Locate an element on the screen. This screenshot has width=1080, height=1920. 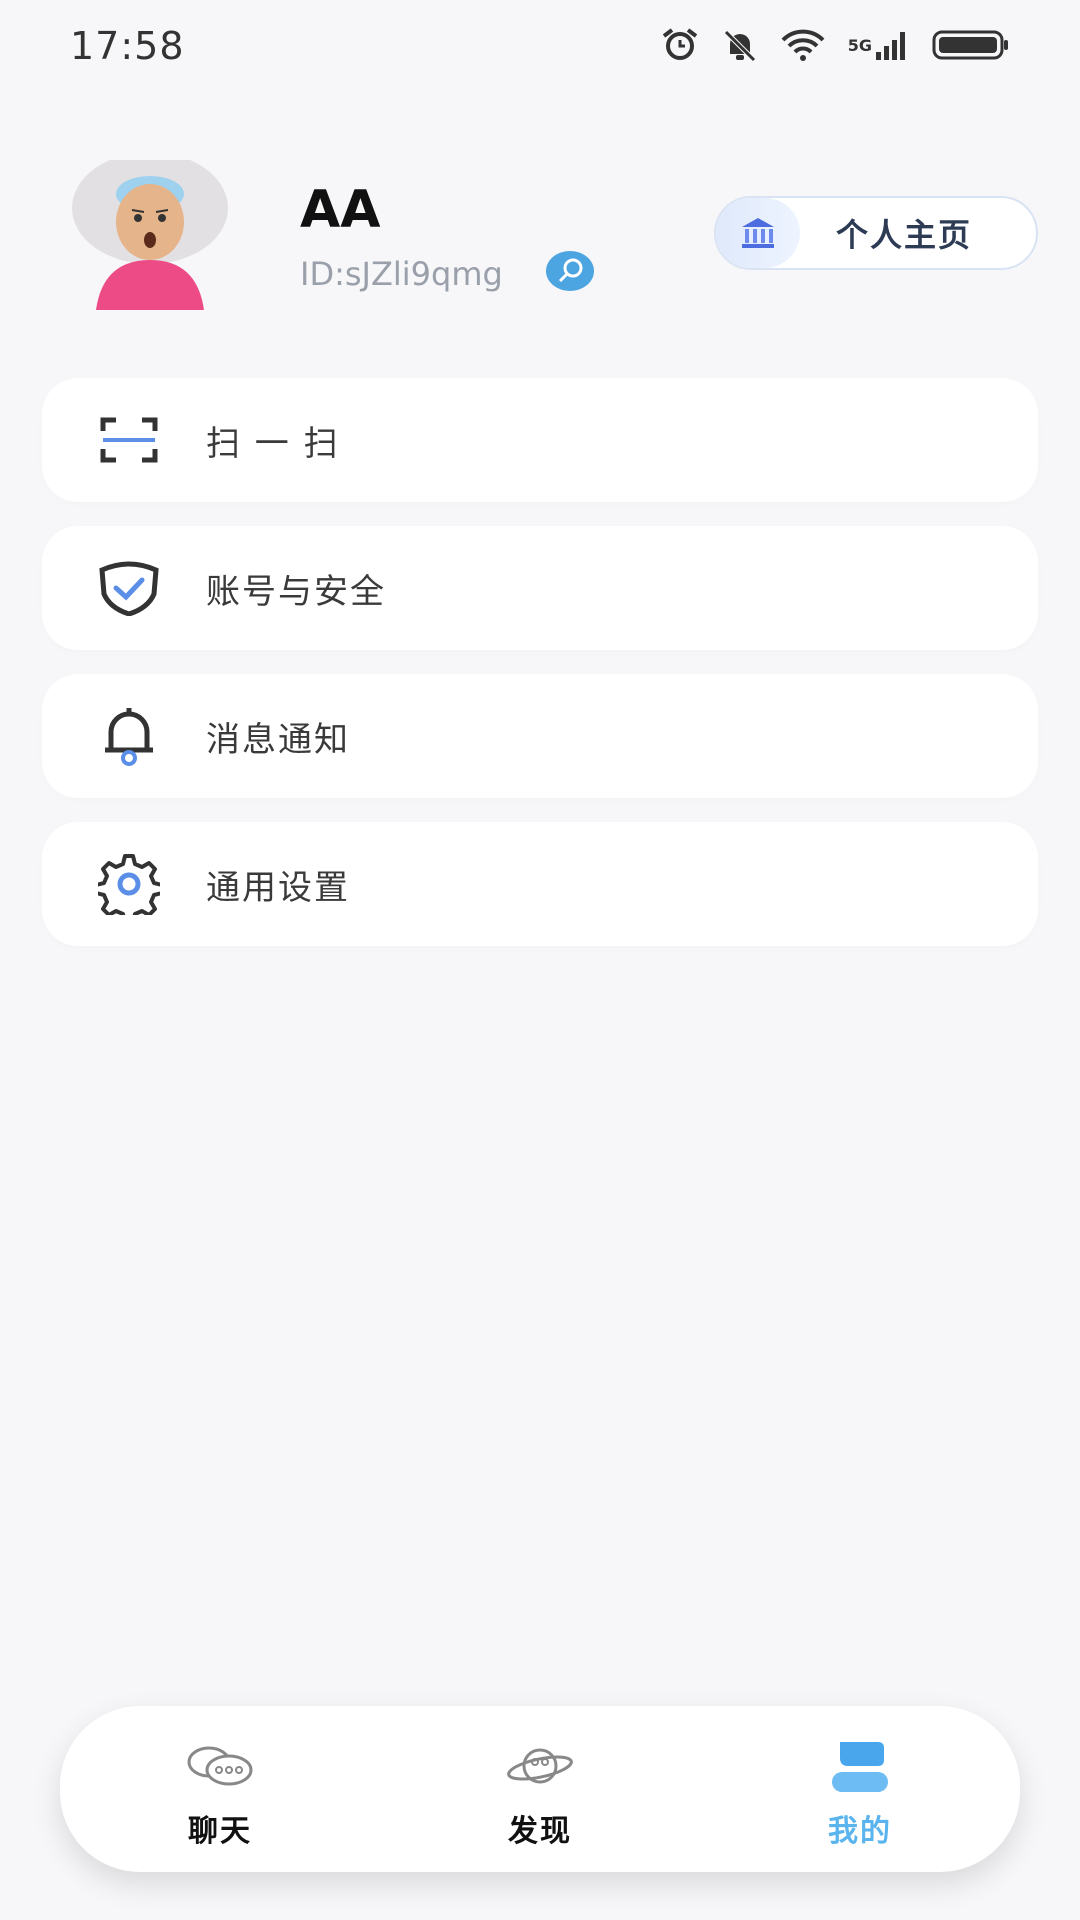
menu-label-general-settings: 通用设置 is located at coordinates (278, 887).